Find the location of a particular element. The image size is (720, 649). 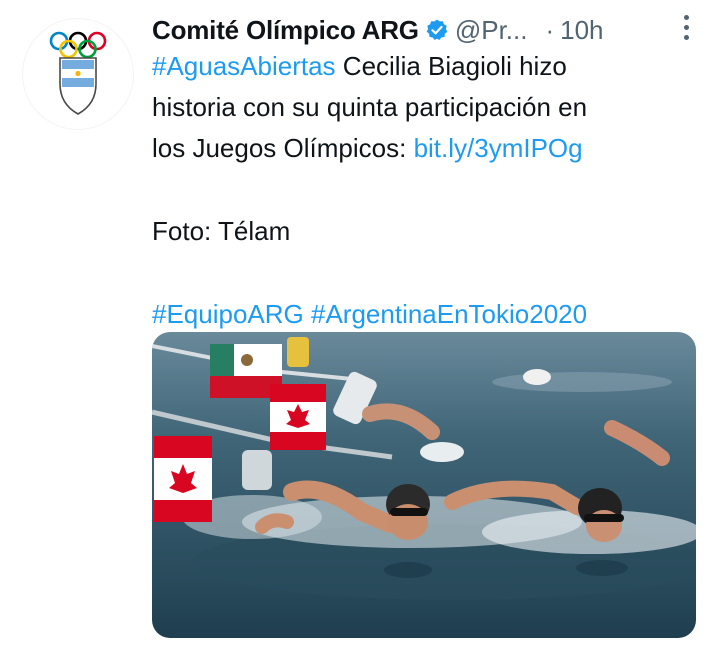

text-line-1: #AguasAbiertas Cecilia Biagioli hizo is located at coordinates (422, 66).